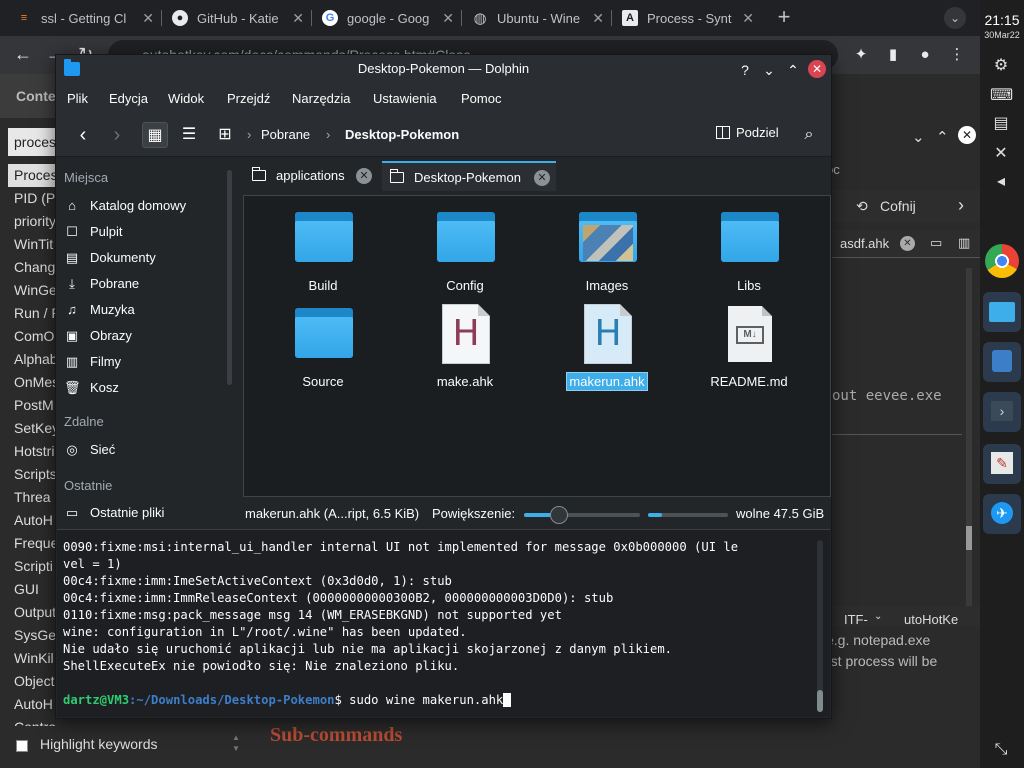  What do you see at coordinates (143, 336) in the screenshot?
I see `place-pictures: ▣ Obrazy` at bounding box center [143, 336].